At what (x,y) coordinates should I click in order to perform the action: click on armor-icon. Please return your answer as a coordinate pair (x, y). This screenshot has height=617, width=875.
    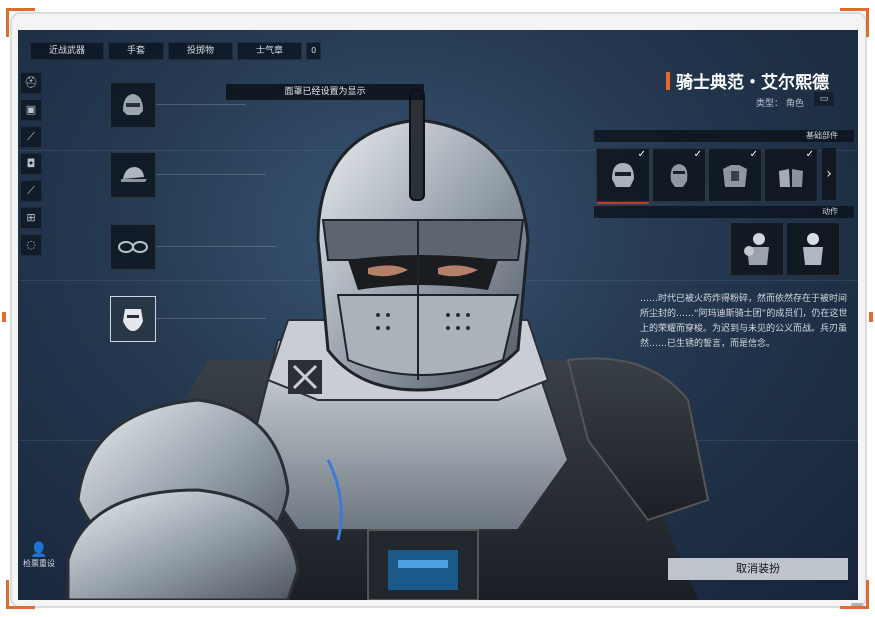
    Looking at the image, I should click on (735, 176).